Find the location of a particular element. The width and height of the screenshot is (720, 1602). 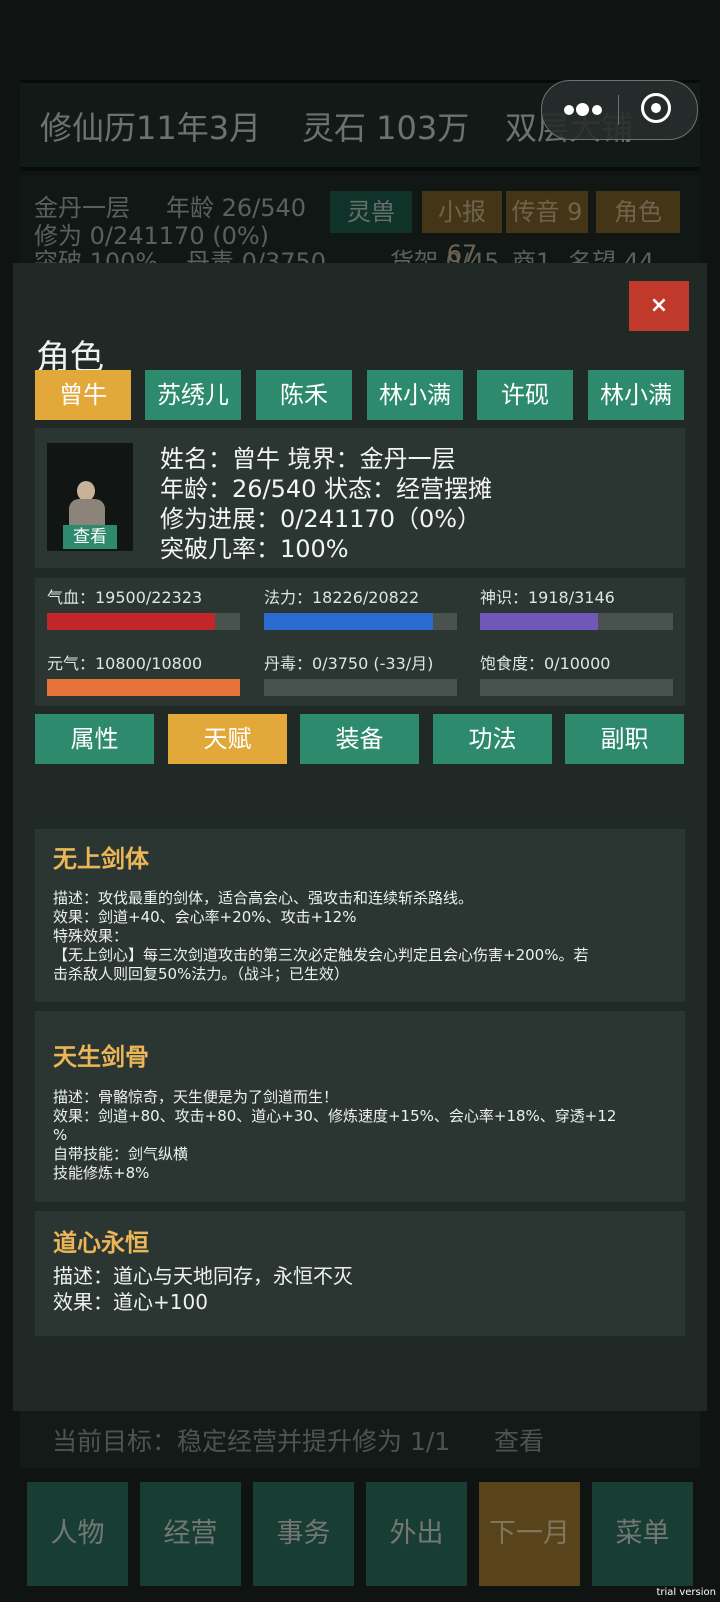

more-icon is located at coordinates (584, 110).